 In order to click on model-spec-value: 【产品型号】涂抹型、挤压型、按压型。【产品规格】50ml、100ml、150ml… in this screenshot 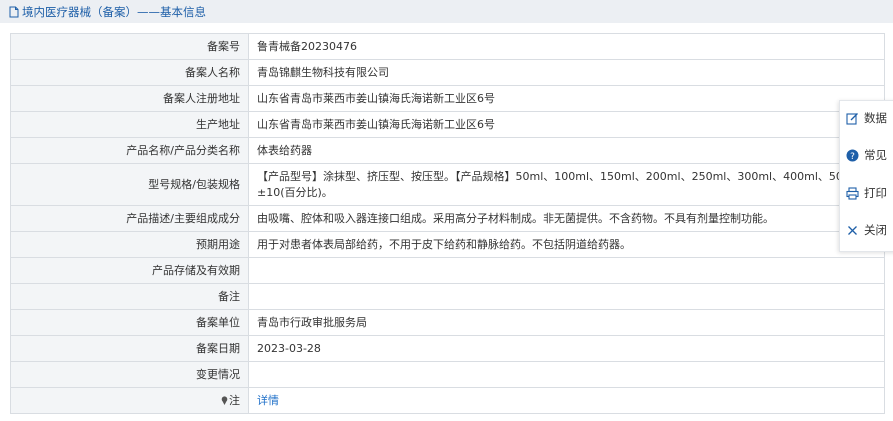, I will do `click(566, 184)`.